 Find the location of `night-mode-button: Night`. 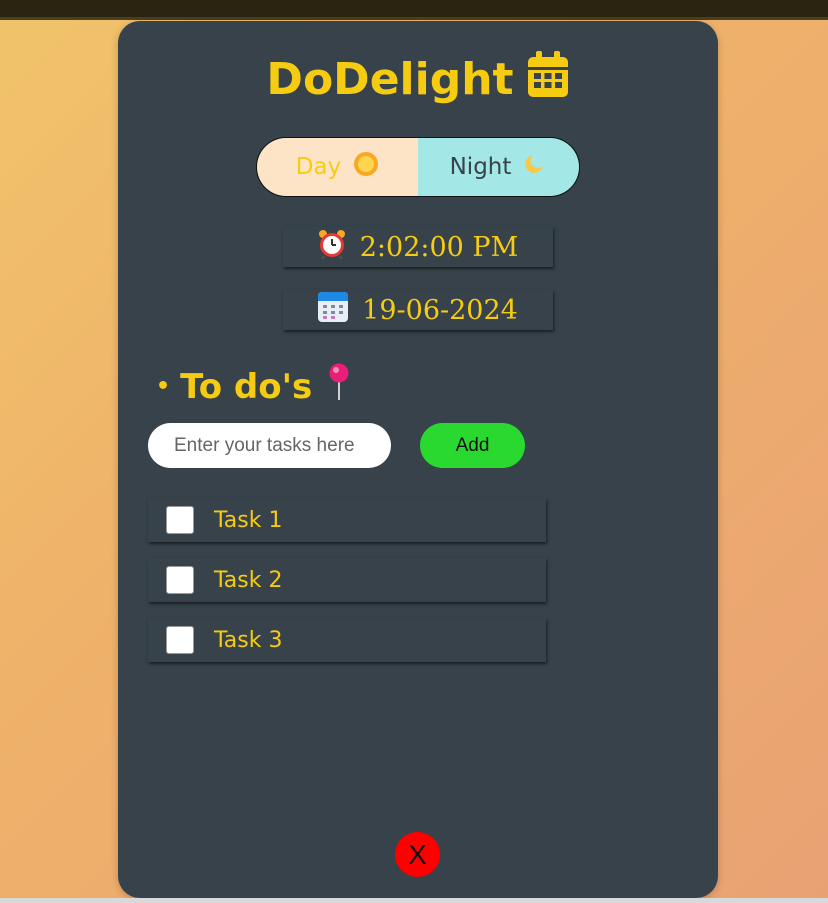

night-mode-button: Night is located at coordinates (498, 167).